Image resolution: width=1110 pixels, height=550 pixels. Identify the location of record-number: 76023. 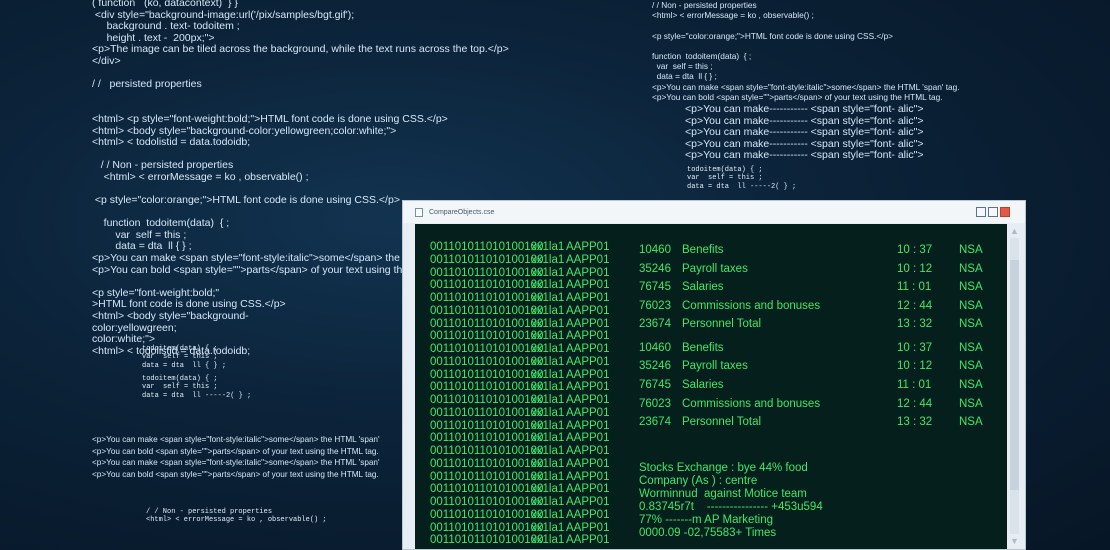
(655, 305).